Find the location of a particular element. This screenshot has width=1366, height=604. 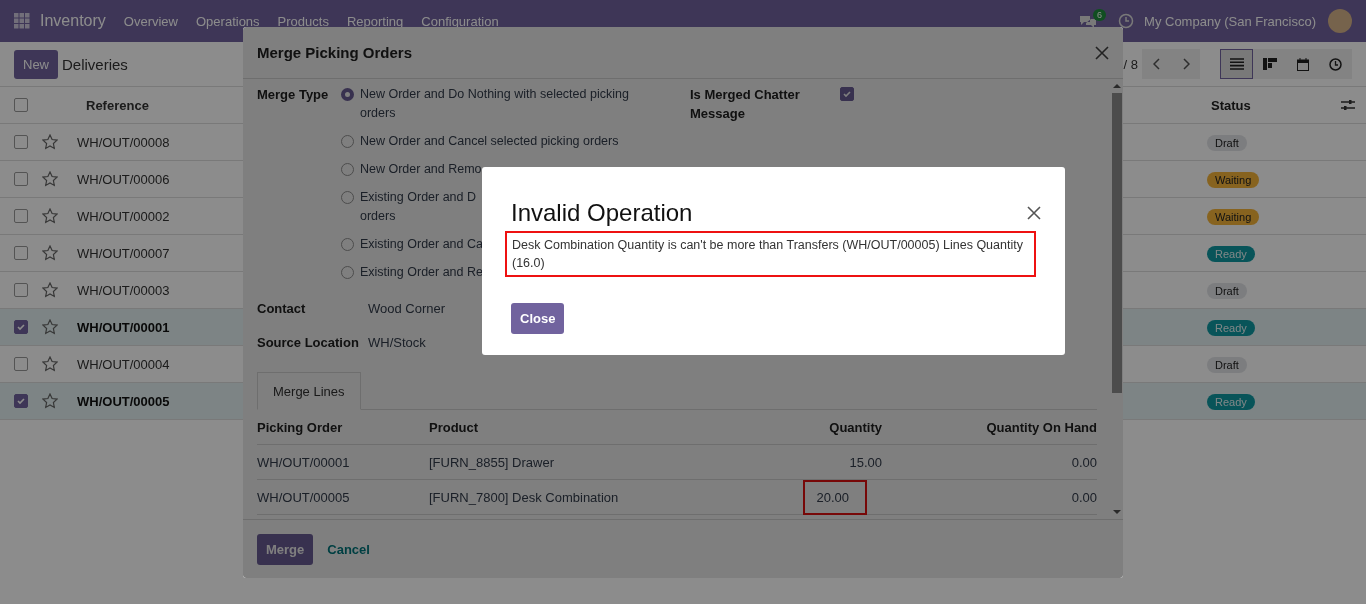

column-header: Quantity is located at coordinates (855, 427).